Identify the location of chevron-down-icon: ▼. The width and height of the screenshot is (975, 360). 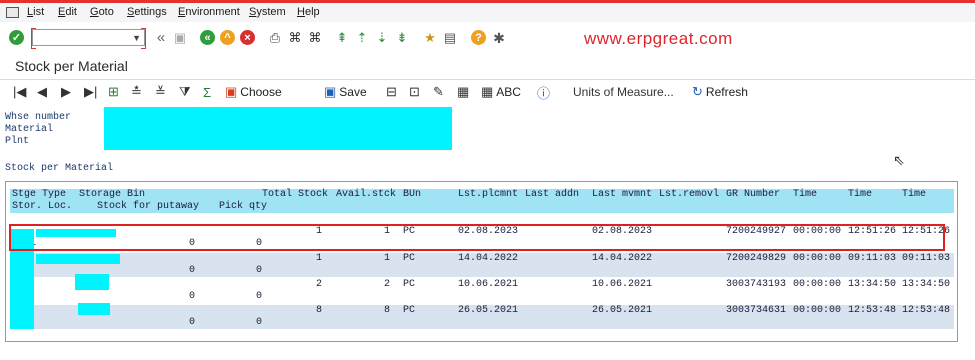
(136, 38).